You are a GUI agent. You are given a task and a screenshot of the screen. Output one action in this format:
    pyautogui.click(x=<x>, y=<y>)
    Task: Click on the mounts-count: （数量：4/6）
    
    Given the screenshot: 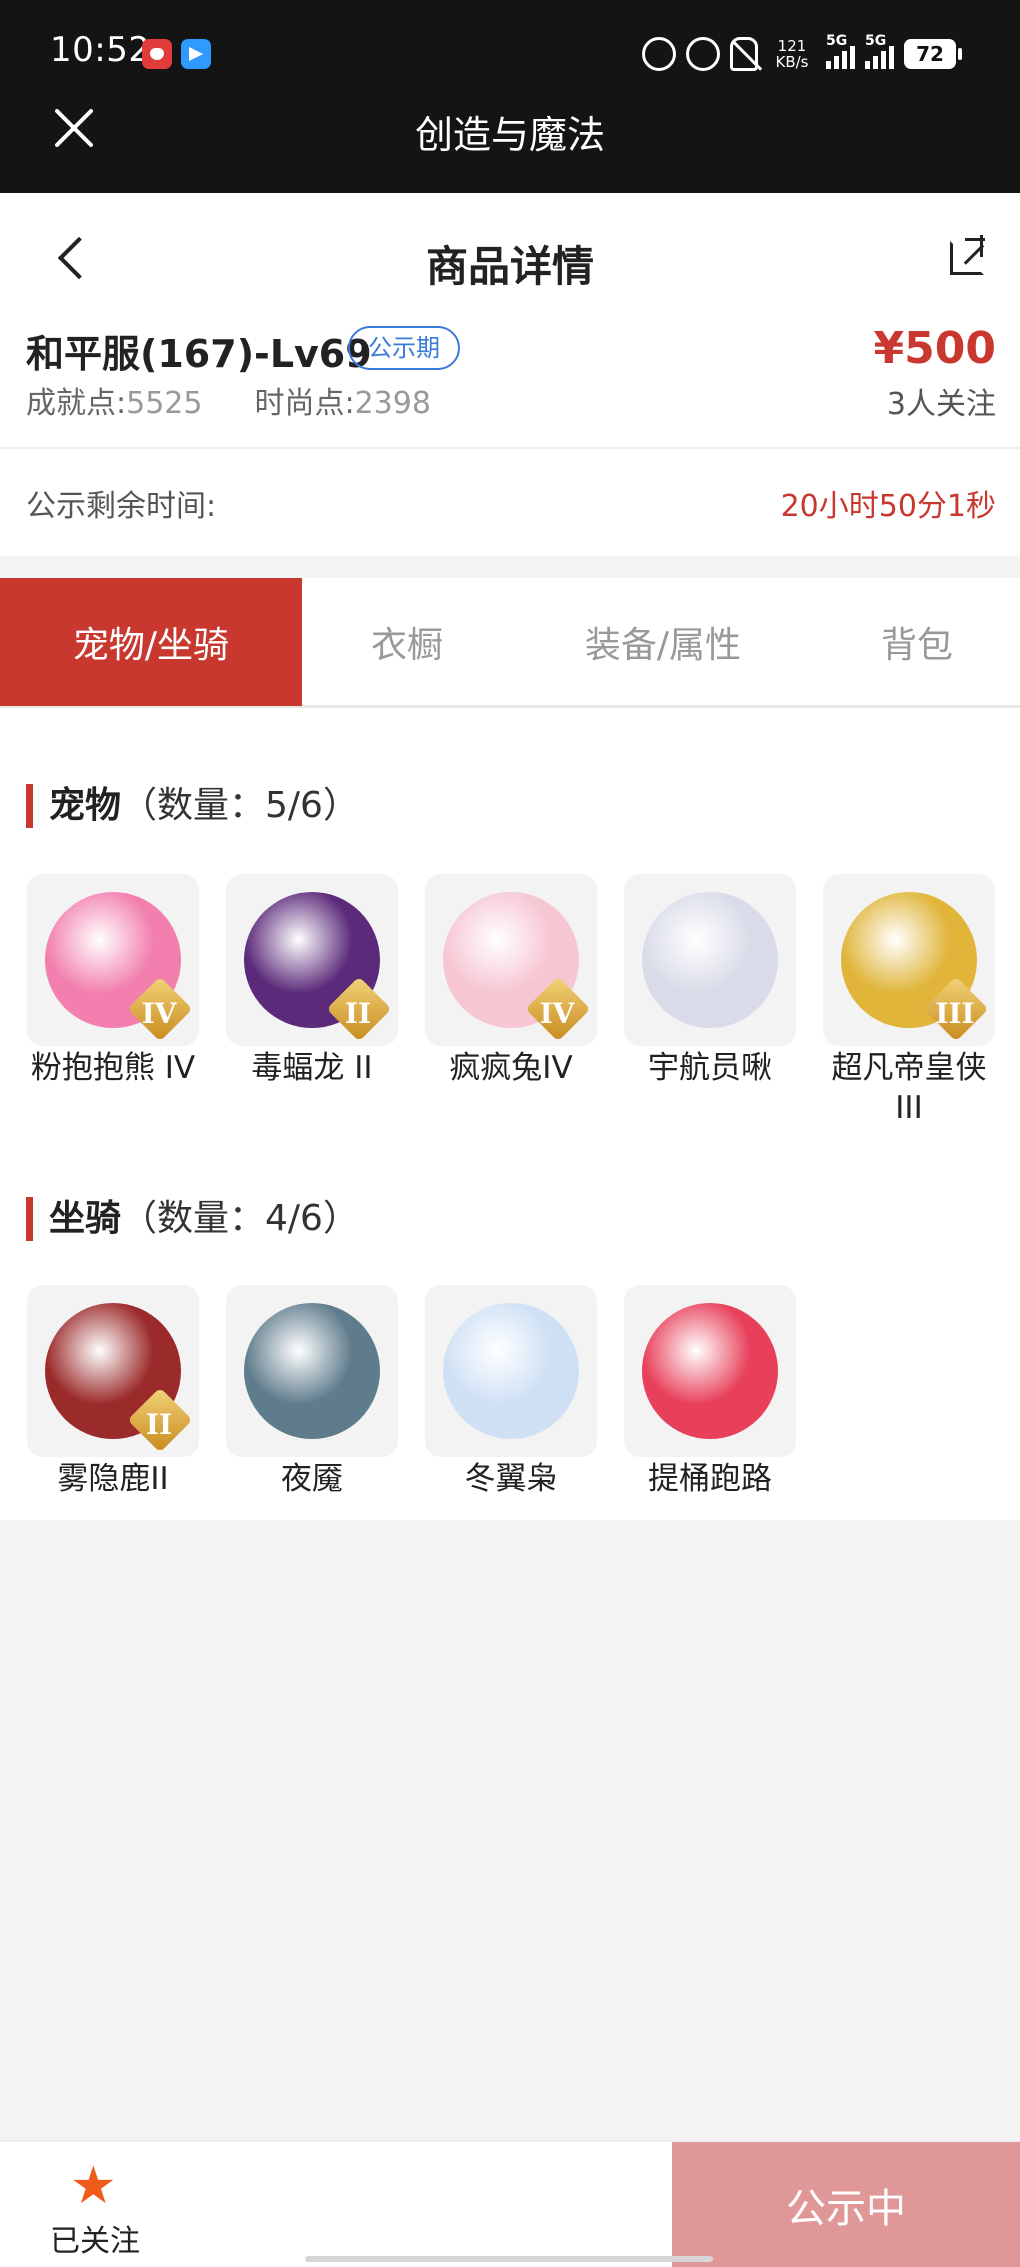 What is the action you would take?
    pyautogui.click(x=240, y=1218)
    